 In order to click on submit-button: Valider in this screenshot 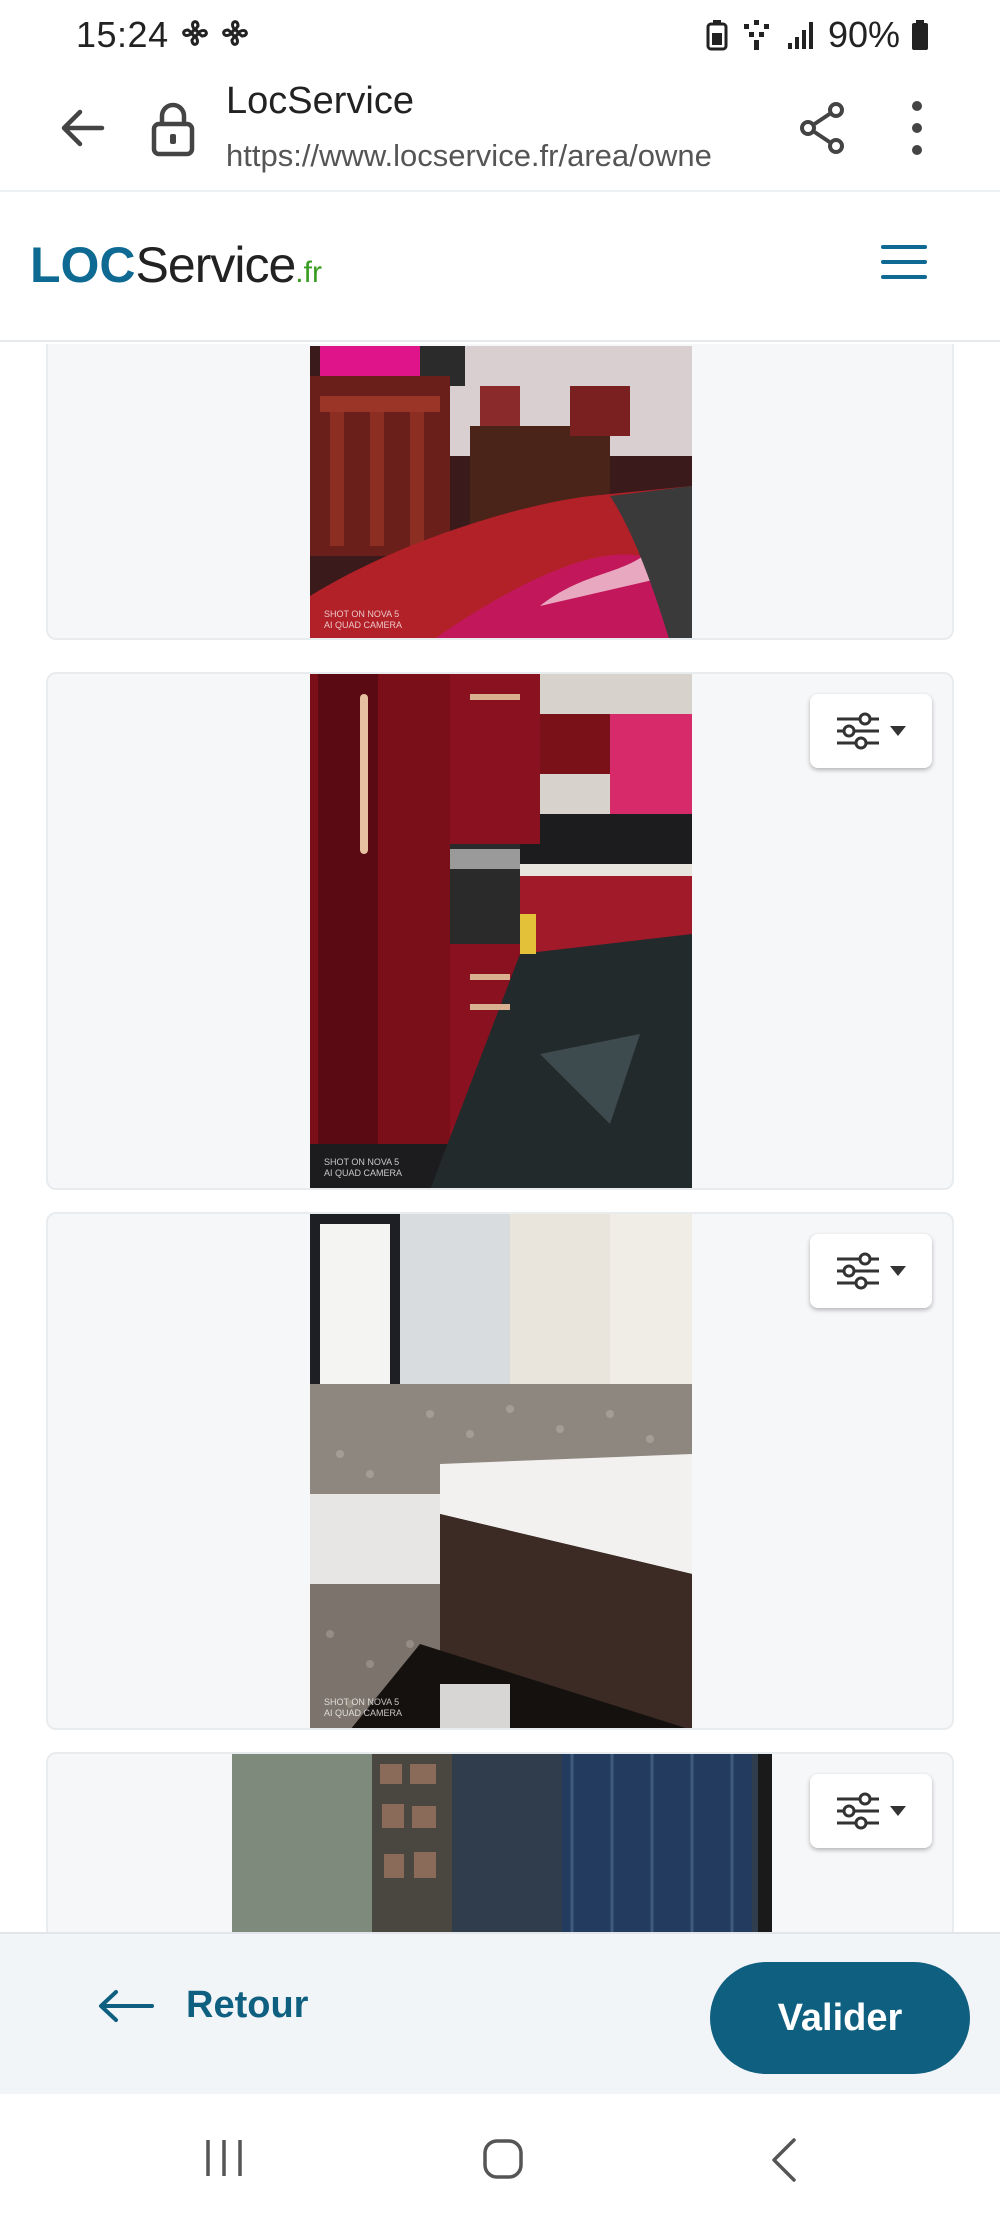, I will do `click(840, 2018)`.